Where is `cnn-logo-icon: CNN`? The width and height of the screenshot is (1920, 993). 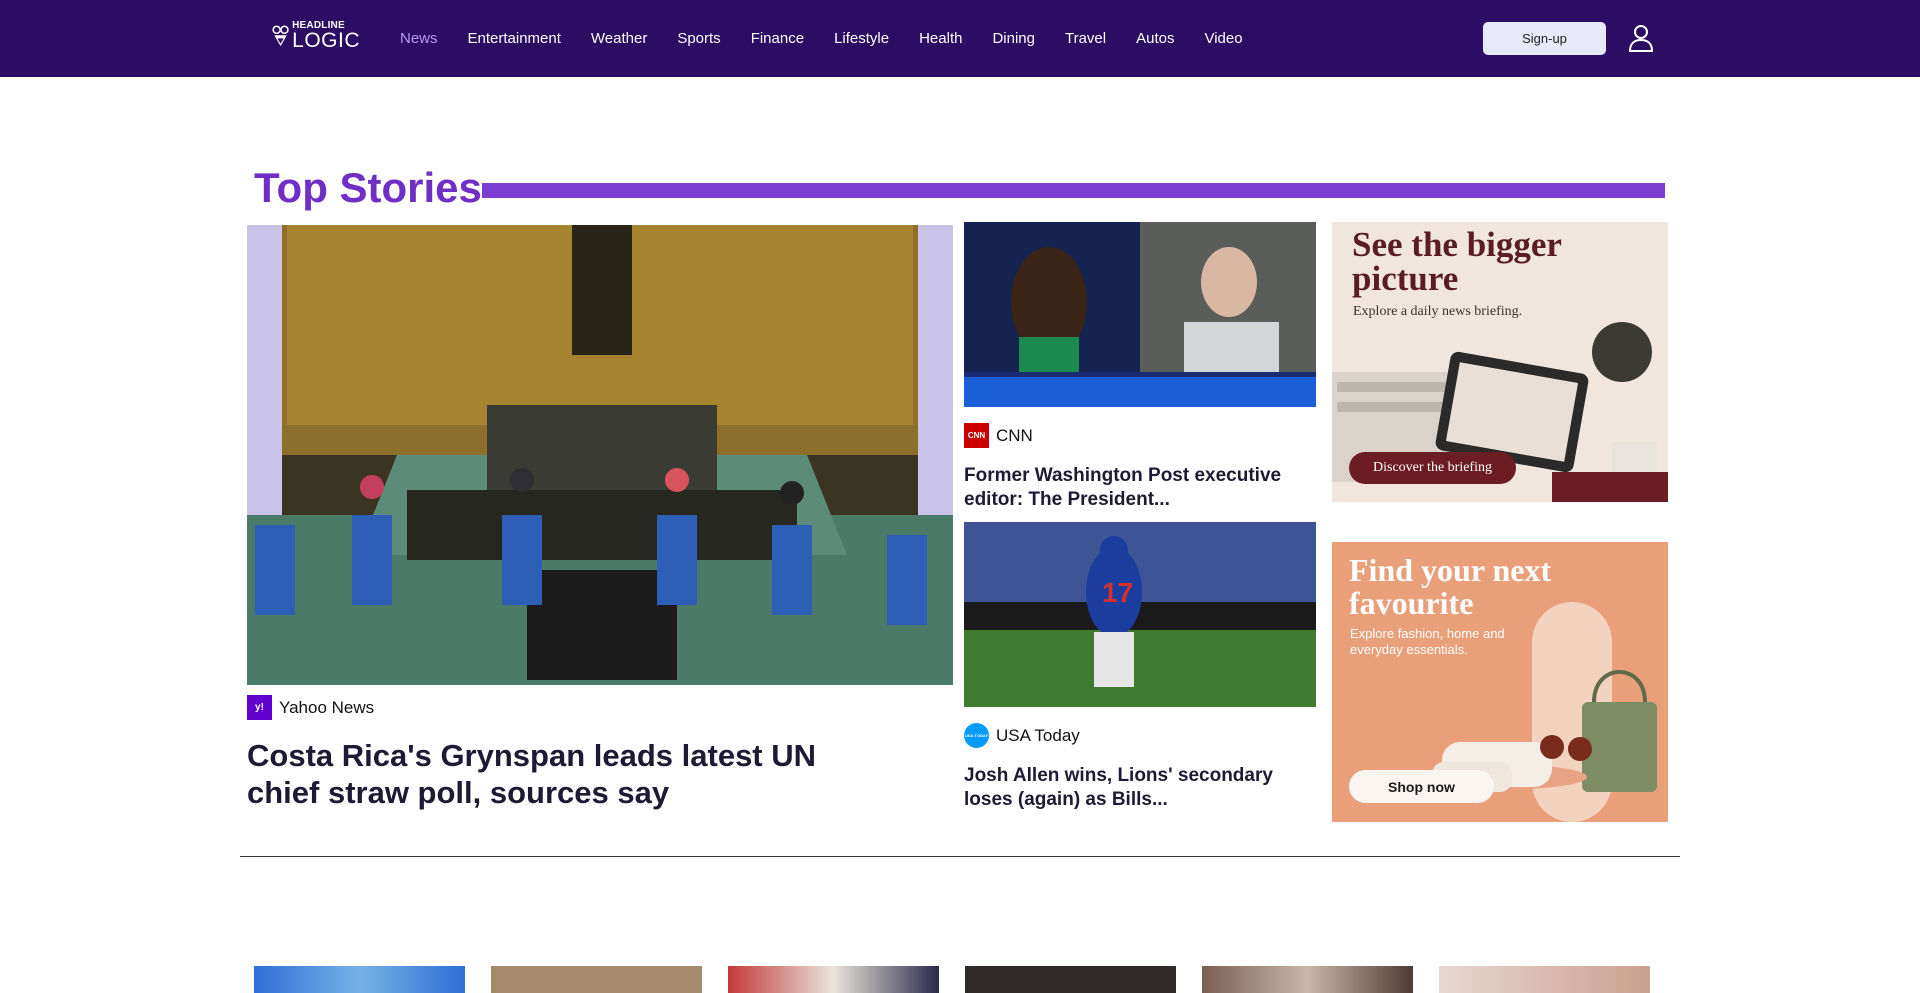
cnn-logo-icon: CNN is located at coordinates (976, 435).